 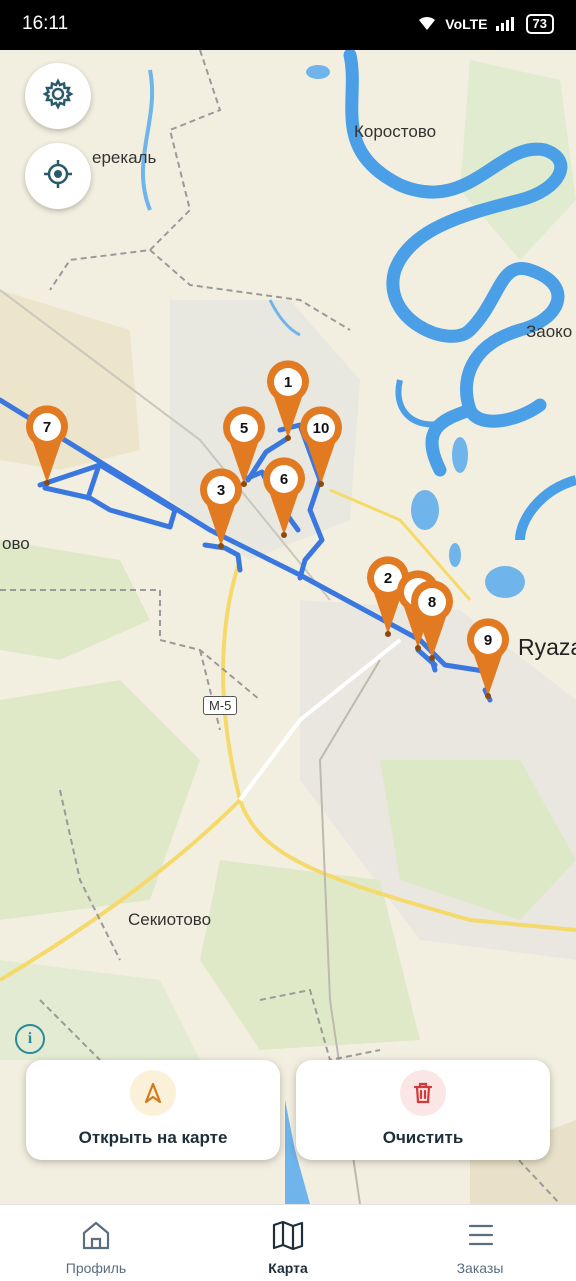 What do you see at coordinates (488, 640) in the screenshot?
I see `route-marker-number: 9` at bounding box center [488, 640].